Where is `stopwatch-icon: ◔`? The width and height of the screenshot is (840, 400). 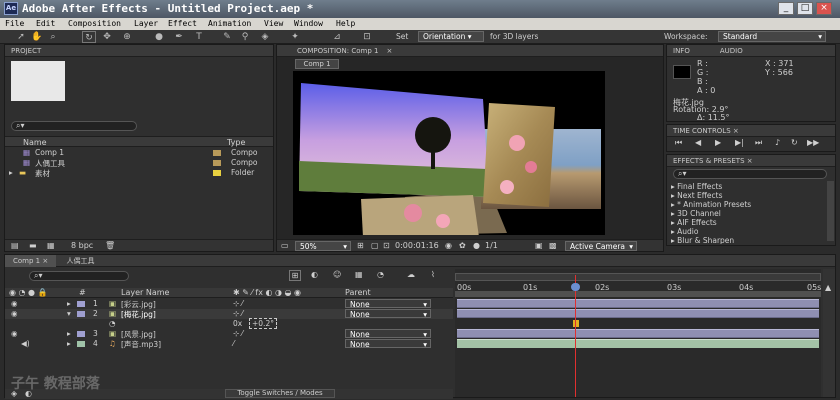
stopwatch-icon: ◔ is located at coordinates (112, 323).